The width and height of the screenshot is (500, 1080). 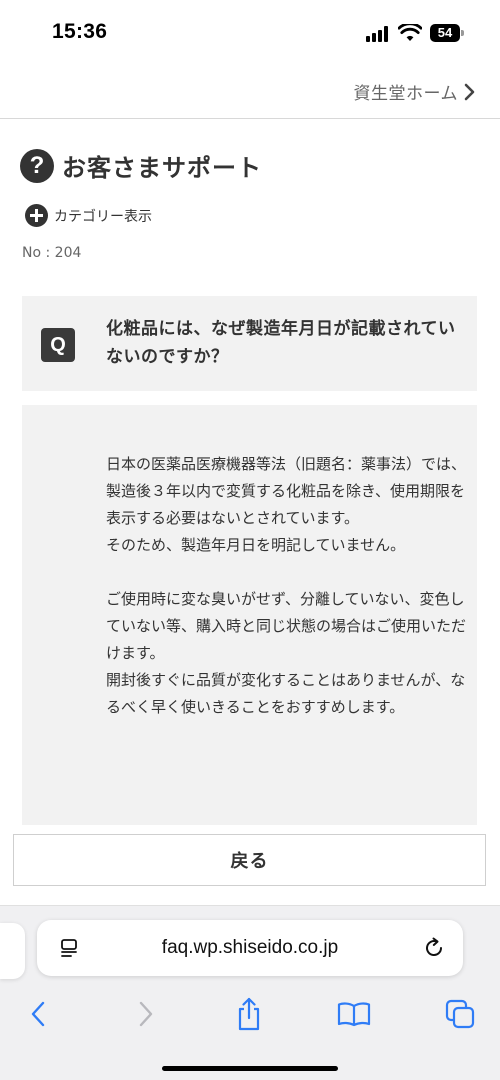 I want to click on shiseido-home-link: 資生堂ホーム, so click(x=415, y=91).